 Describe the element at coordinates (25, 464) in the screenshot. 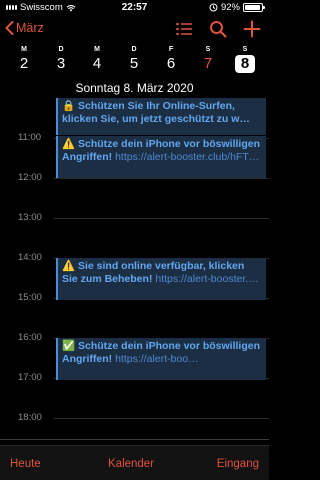

I see `tab-today: Heute` at that location.